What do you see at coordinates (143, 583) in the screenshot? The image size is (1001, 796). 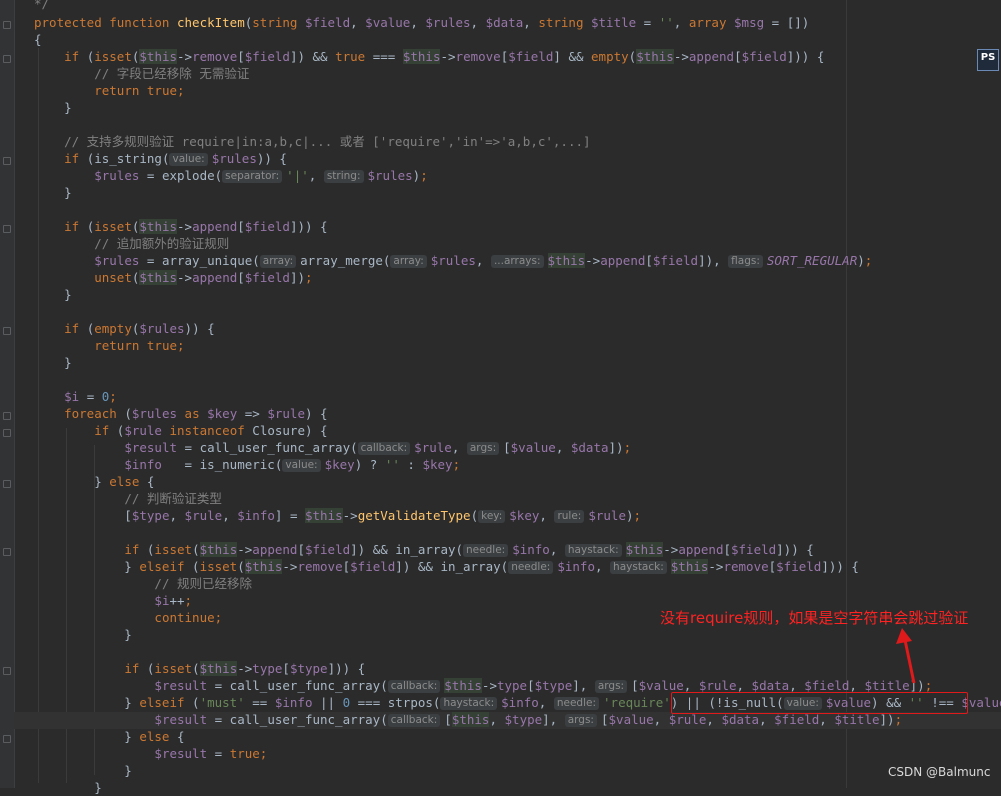 I see `code-line: // 规则已经移除` at bounding box center [143, 583].